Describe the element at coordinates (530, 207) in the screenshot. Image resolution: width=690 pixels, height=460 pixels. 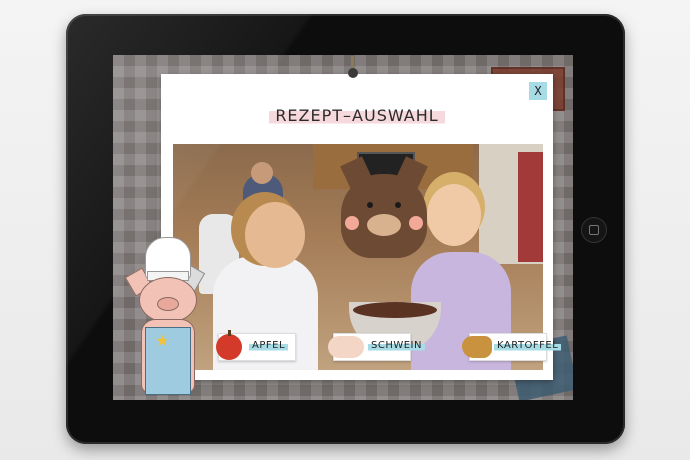
I see `red-cabinet` at that location.